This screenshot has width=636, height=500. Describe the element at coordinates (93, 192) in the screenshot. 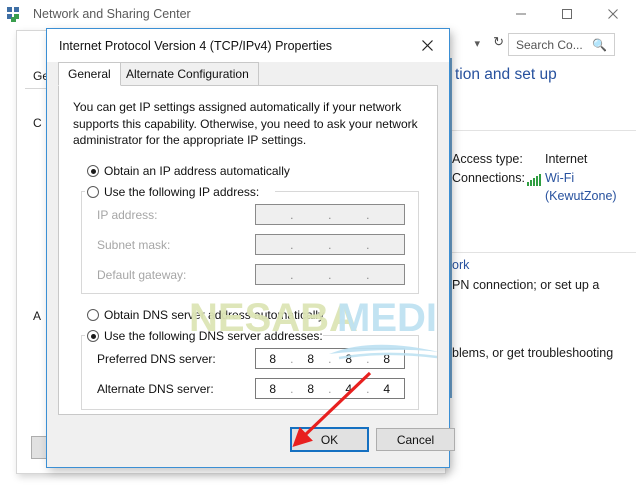

I see `radio-indicator-use-ip` at that location.